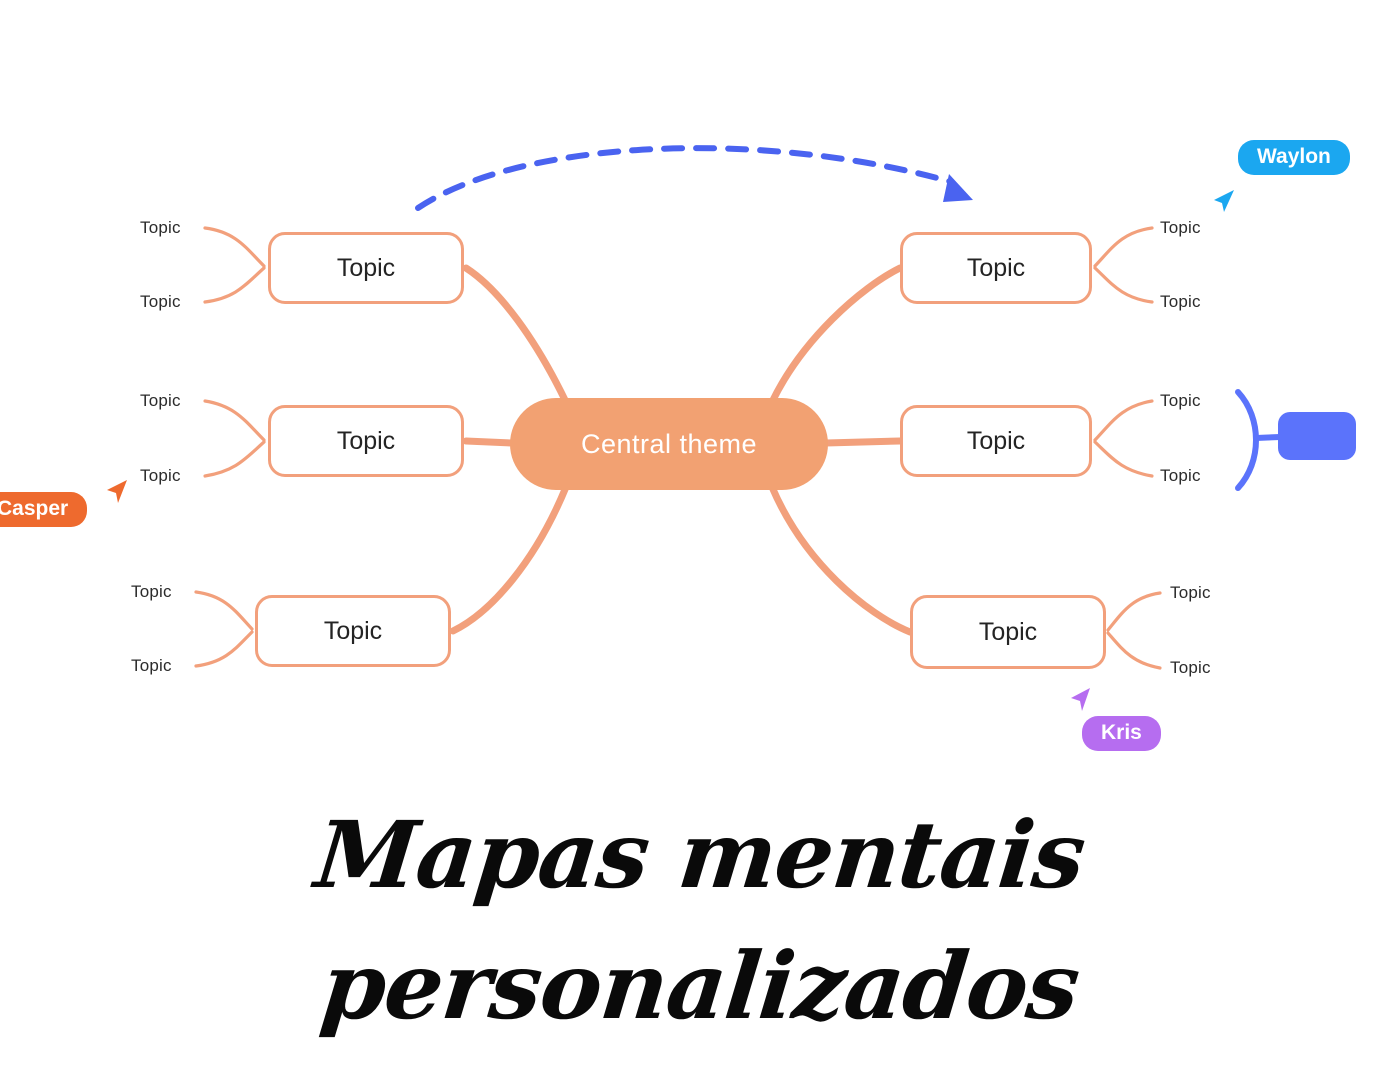  I want to click on topic-box-right-3: Topic, so click(1008, 632).